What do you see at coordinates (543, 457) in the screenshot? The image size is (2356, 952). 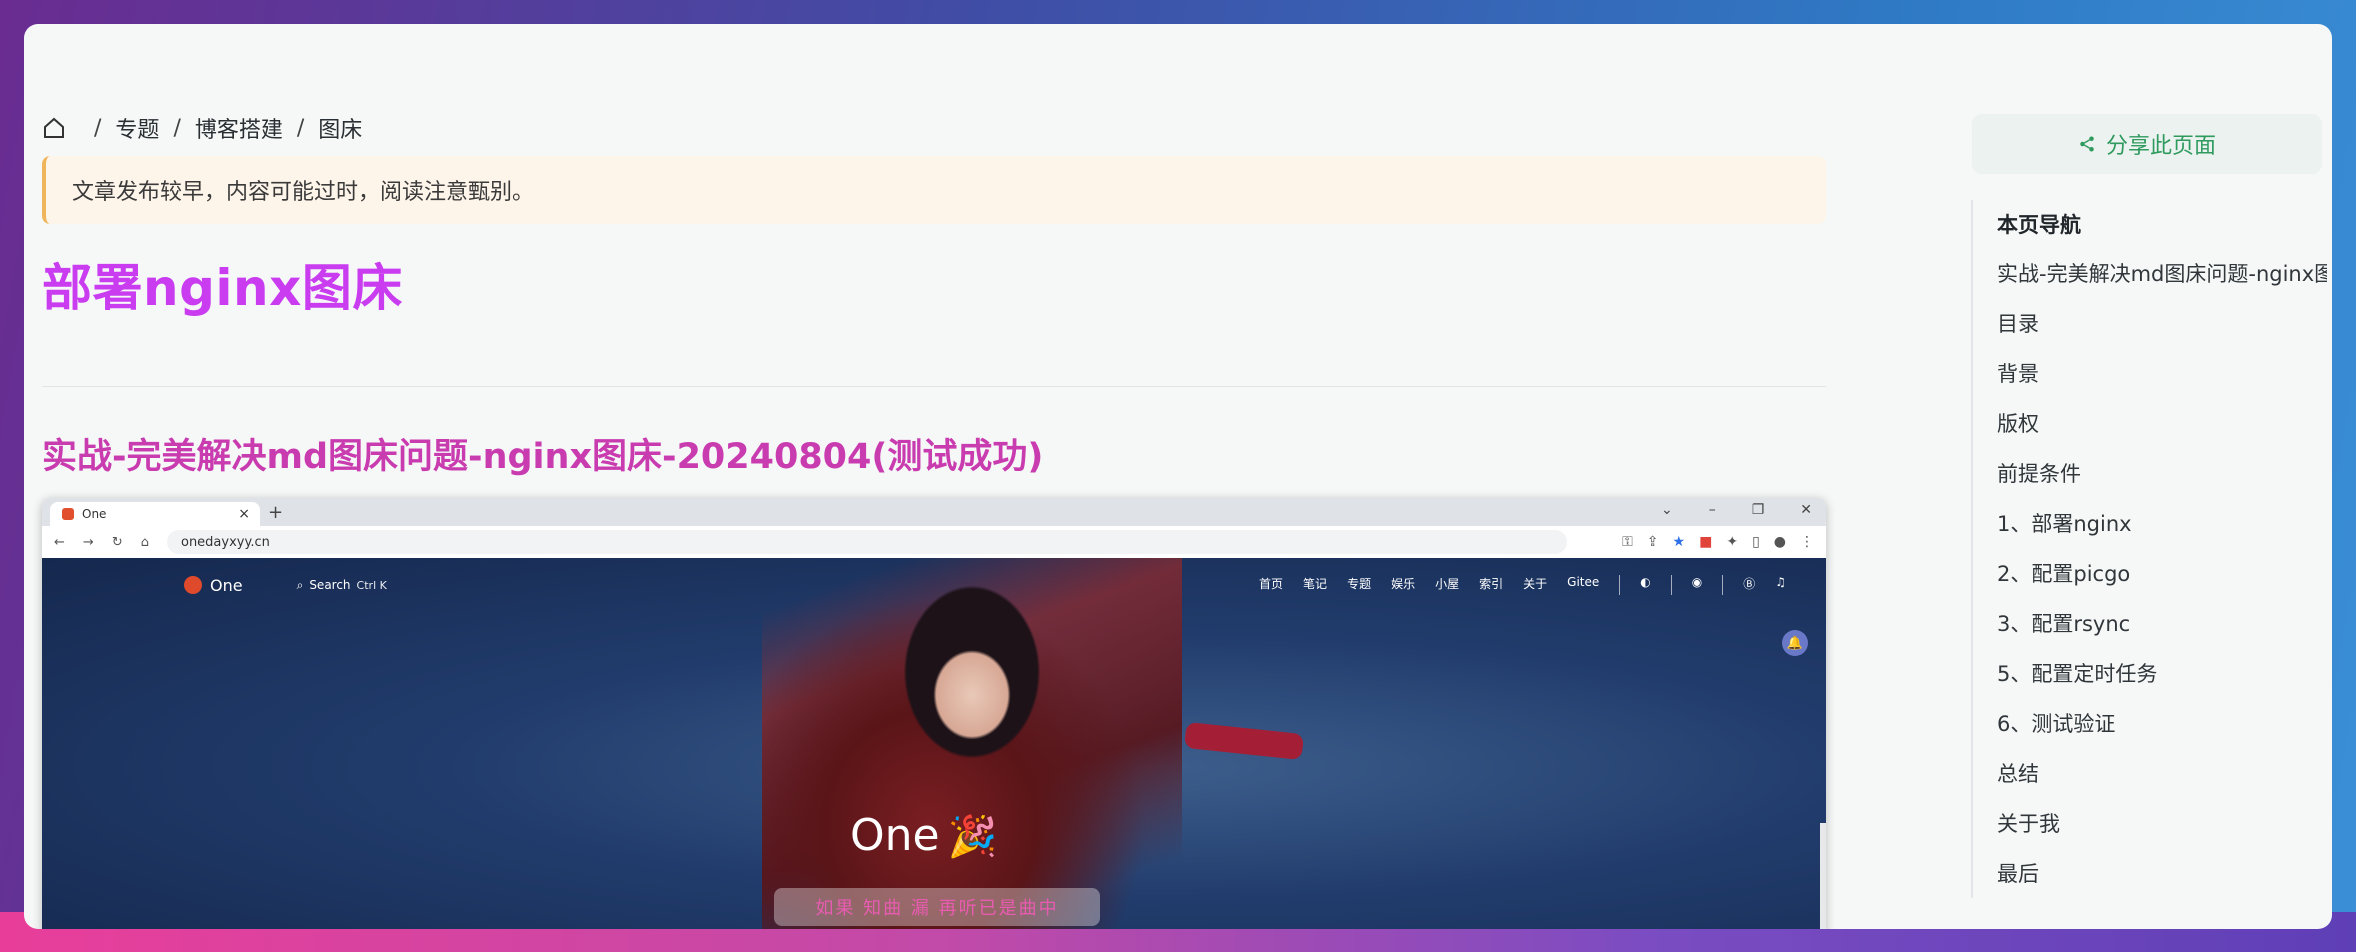 I see `section-title: 实战-完美解决md图床问题-nginx图床-20240804(测试成功)` at bounding box center [543, 457].